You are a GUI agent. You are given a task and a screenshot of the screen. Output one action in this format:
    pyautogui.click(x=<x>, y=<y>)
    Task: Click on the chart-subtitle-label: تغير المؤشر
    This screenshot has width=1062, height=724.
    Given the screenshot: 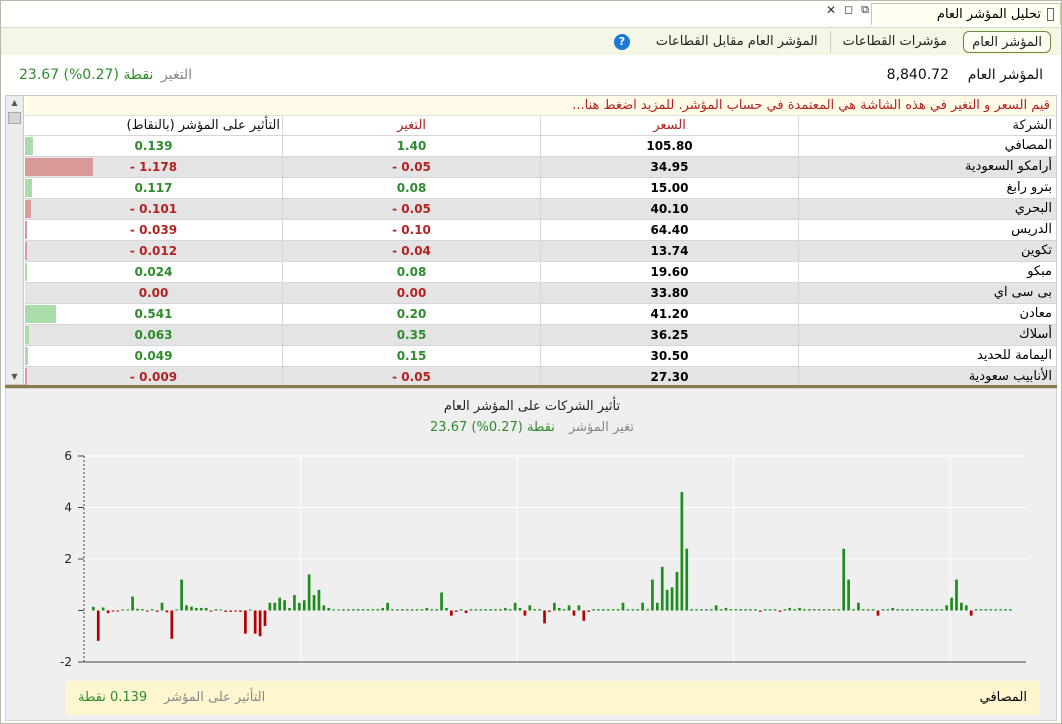 What is the action you would take?
    pyautogui.click(x=601, y=427)
    